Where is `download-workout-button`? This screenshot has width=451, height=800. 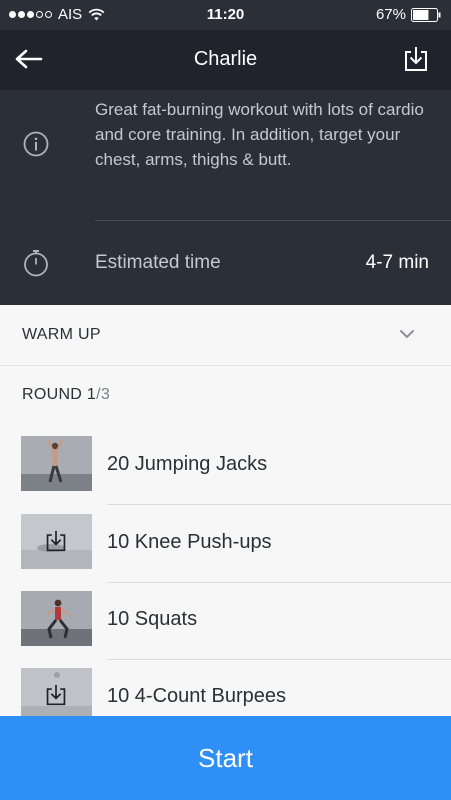
download-workout-button is located at coordinates (416, 59).